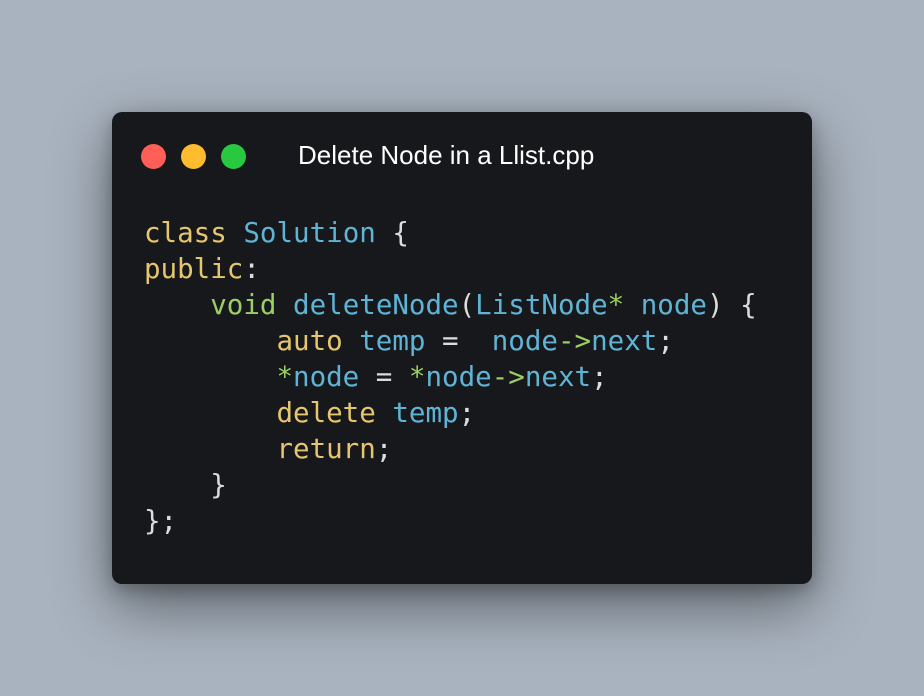  Describe the element at coordinates (450, 485) in the screenshot. I see `code-line: }` at that location.